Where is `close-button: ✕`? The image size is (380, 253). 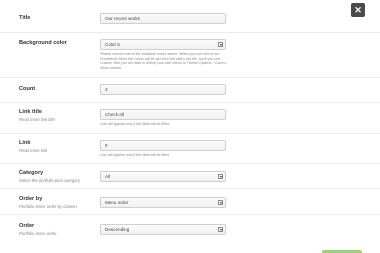 close-button: ✕ is located at coordinates (358, 10).